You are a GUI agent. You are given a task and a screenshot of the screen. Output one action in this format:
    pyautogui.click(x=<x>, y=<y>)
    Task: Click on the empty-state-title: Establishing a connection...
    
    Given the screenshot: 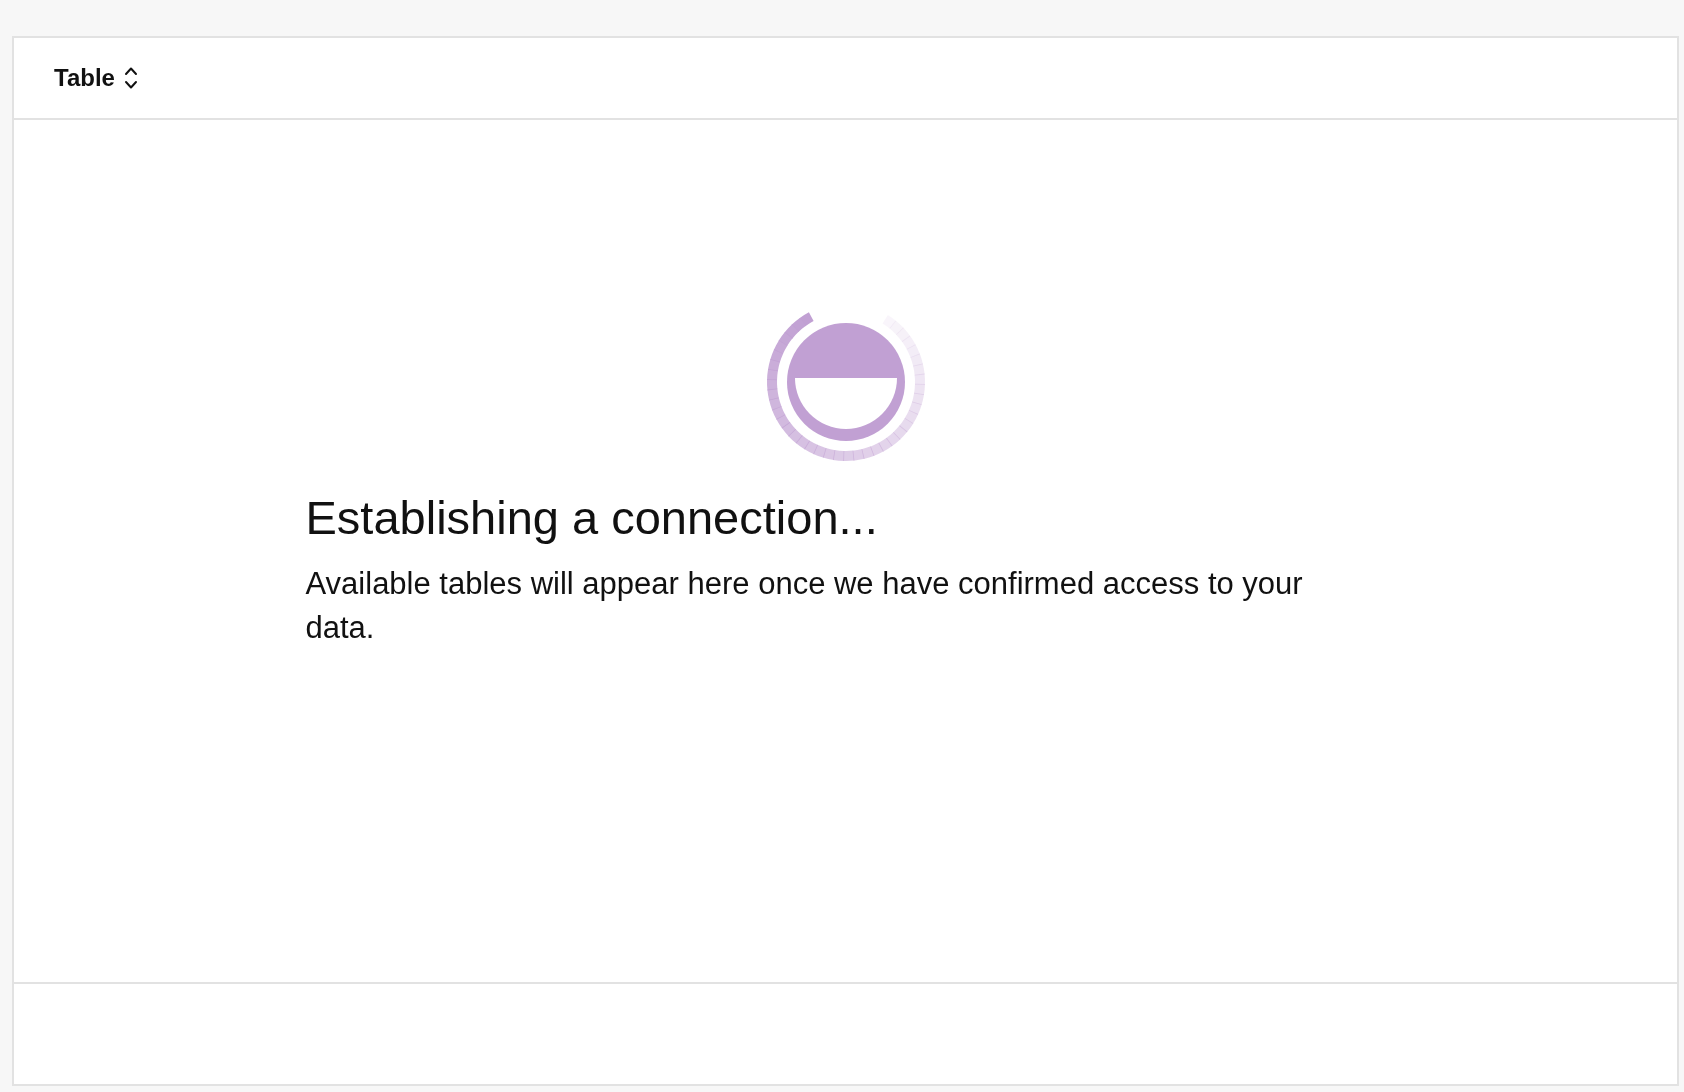 What is the action you would take?
    pyautogui.click(x=592, y=518)
    